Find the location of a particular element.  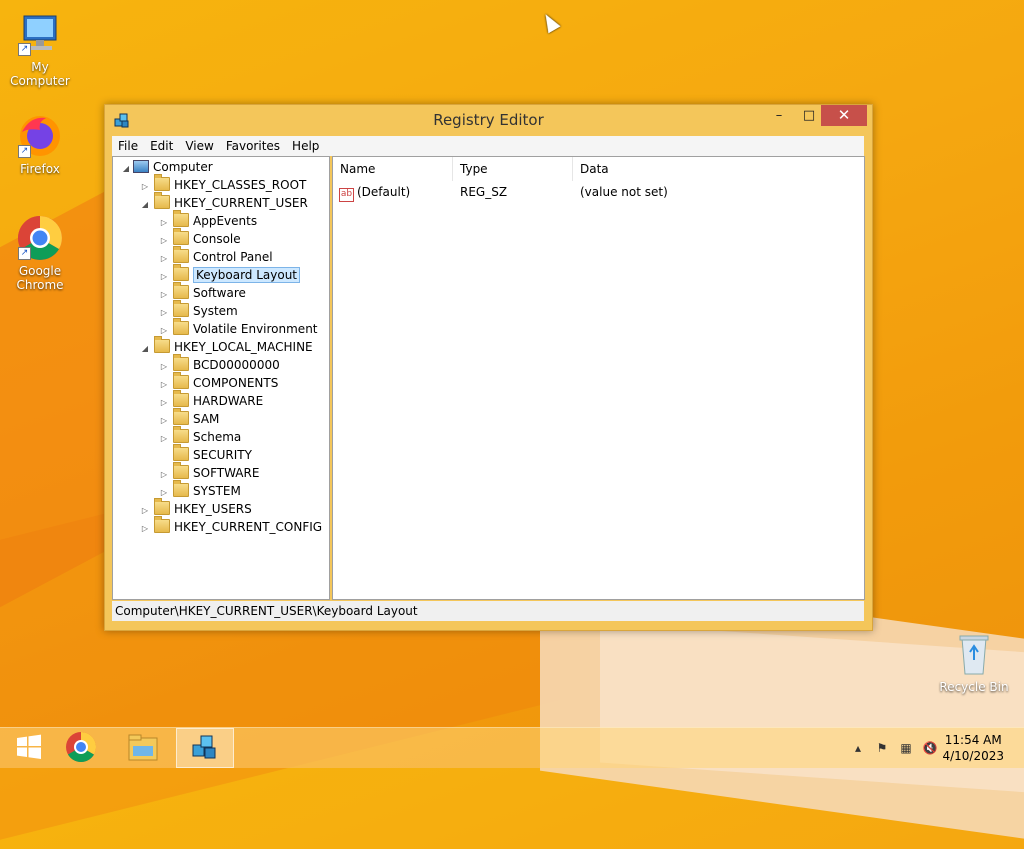

taskbar: ▴ ⚑ ▦ 🔇 11:54 AM 4/10/2023 is located at coordinates (512, 747).